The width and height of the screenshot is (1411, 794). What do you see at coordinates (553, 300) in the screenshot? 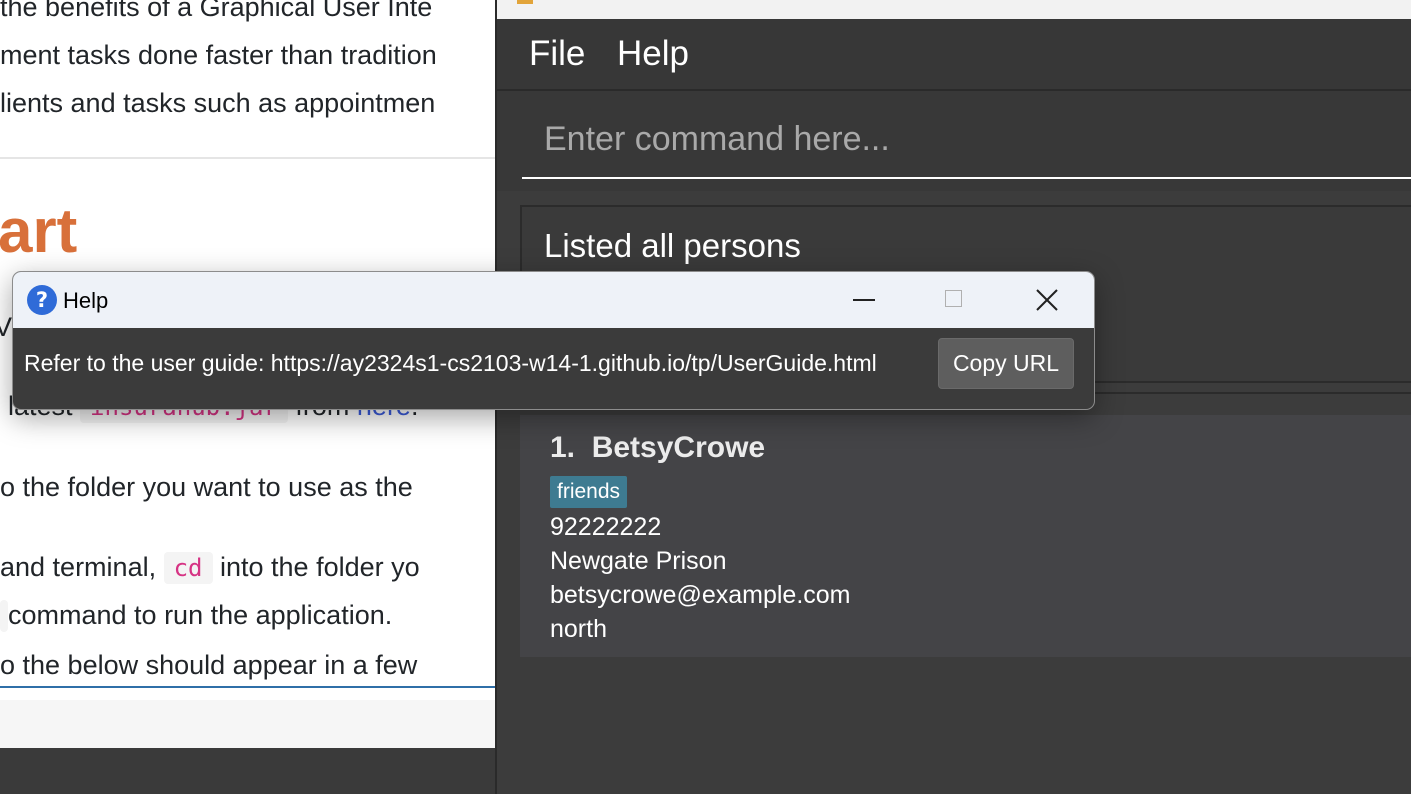
I see `help-dialog-titlebar: ? Help` at bounding box center [553, 300].